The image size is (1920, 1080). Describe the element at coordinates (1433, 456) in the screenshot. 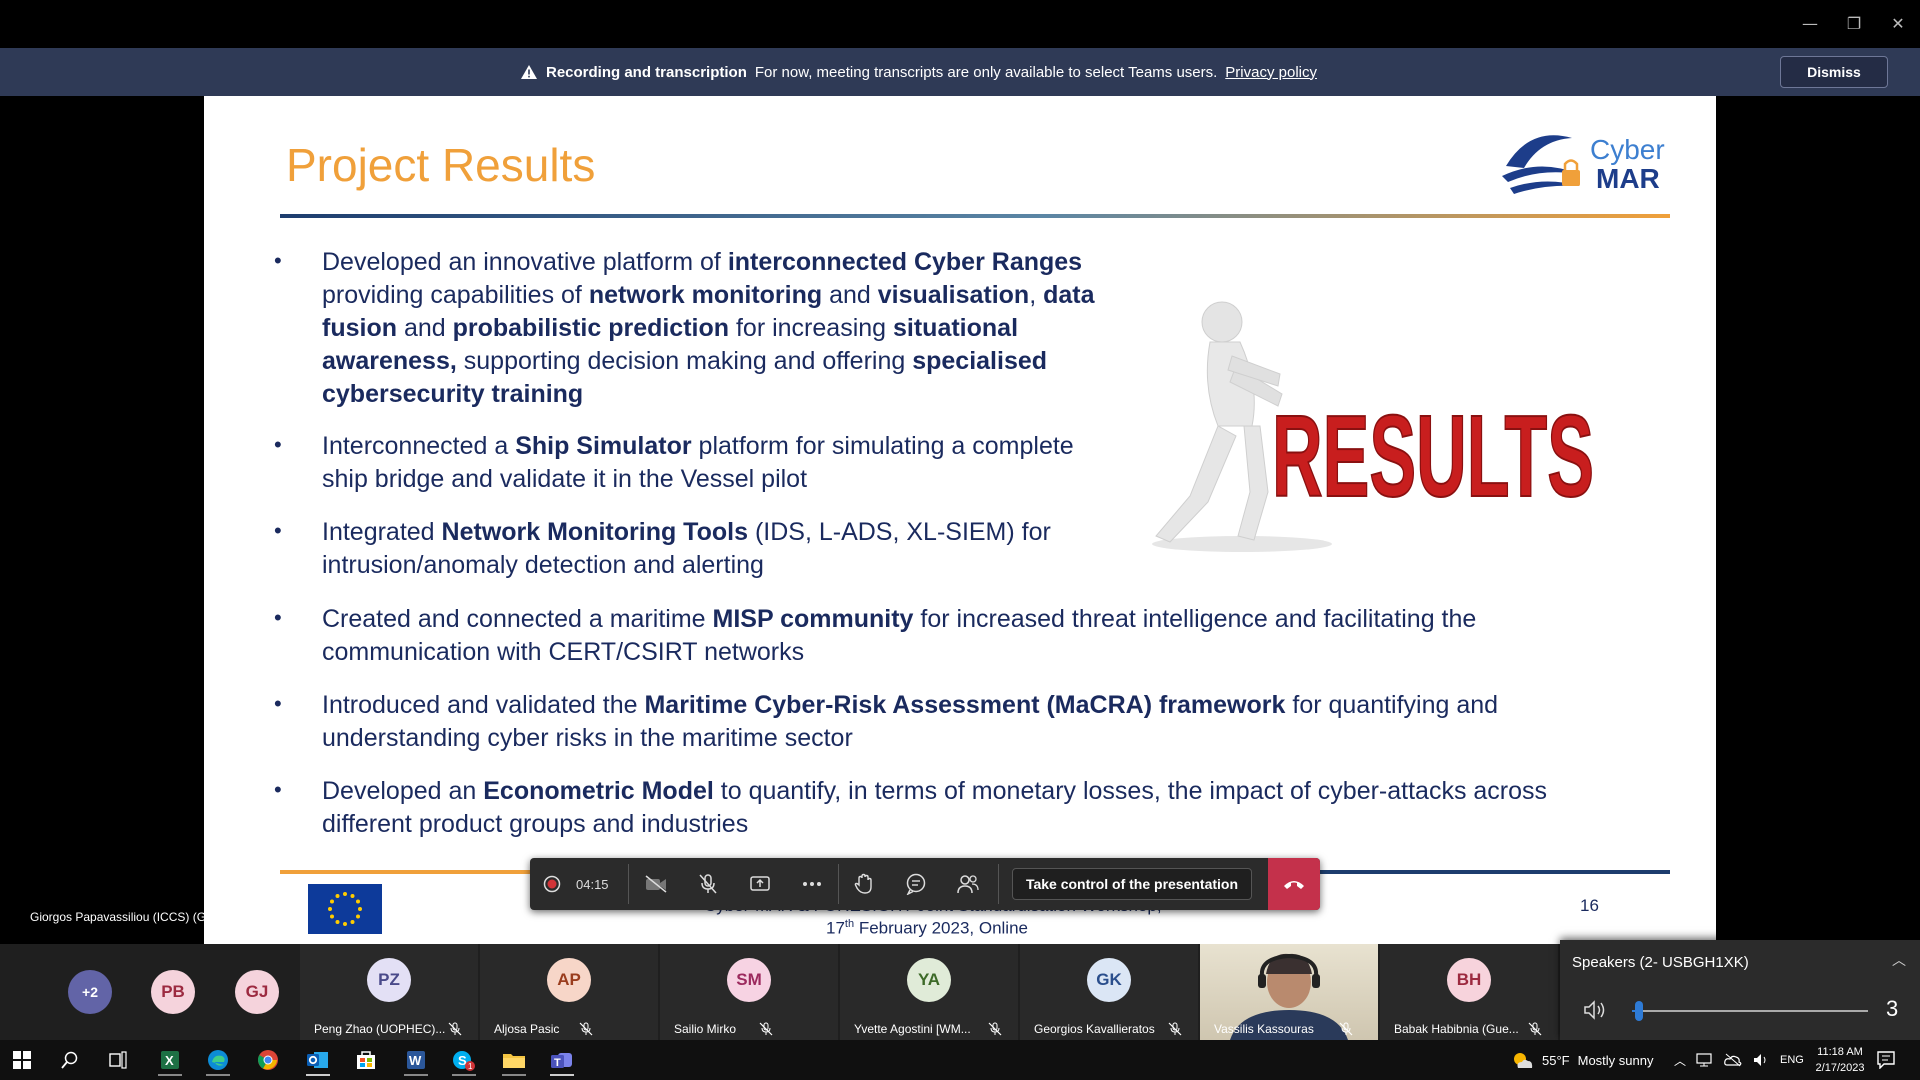

I see `results-art-text: RESULTS` at that location.